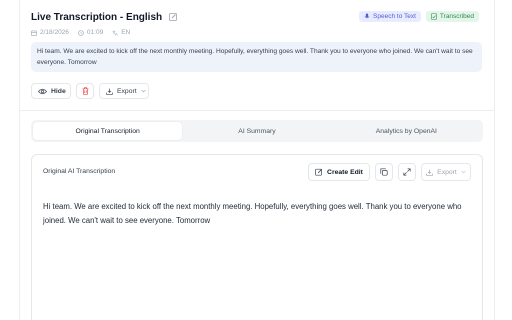 This screenshot has width=512, height=320. What do you see at coordinates (126, 32) in the screenshot?
I see `language-value: EN` at bounding box center [126, 32].